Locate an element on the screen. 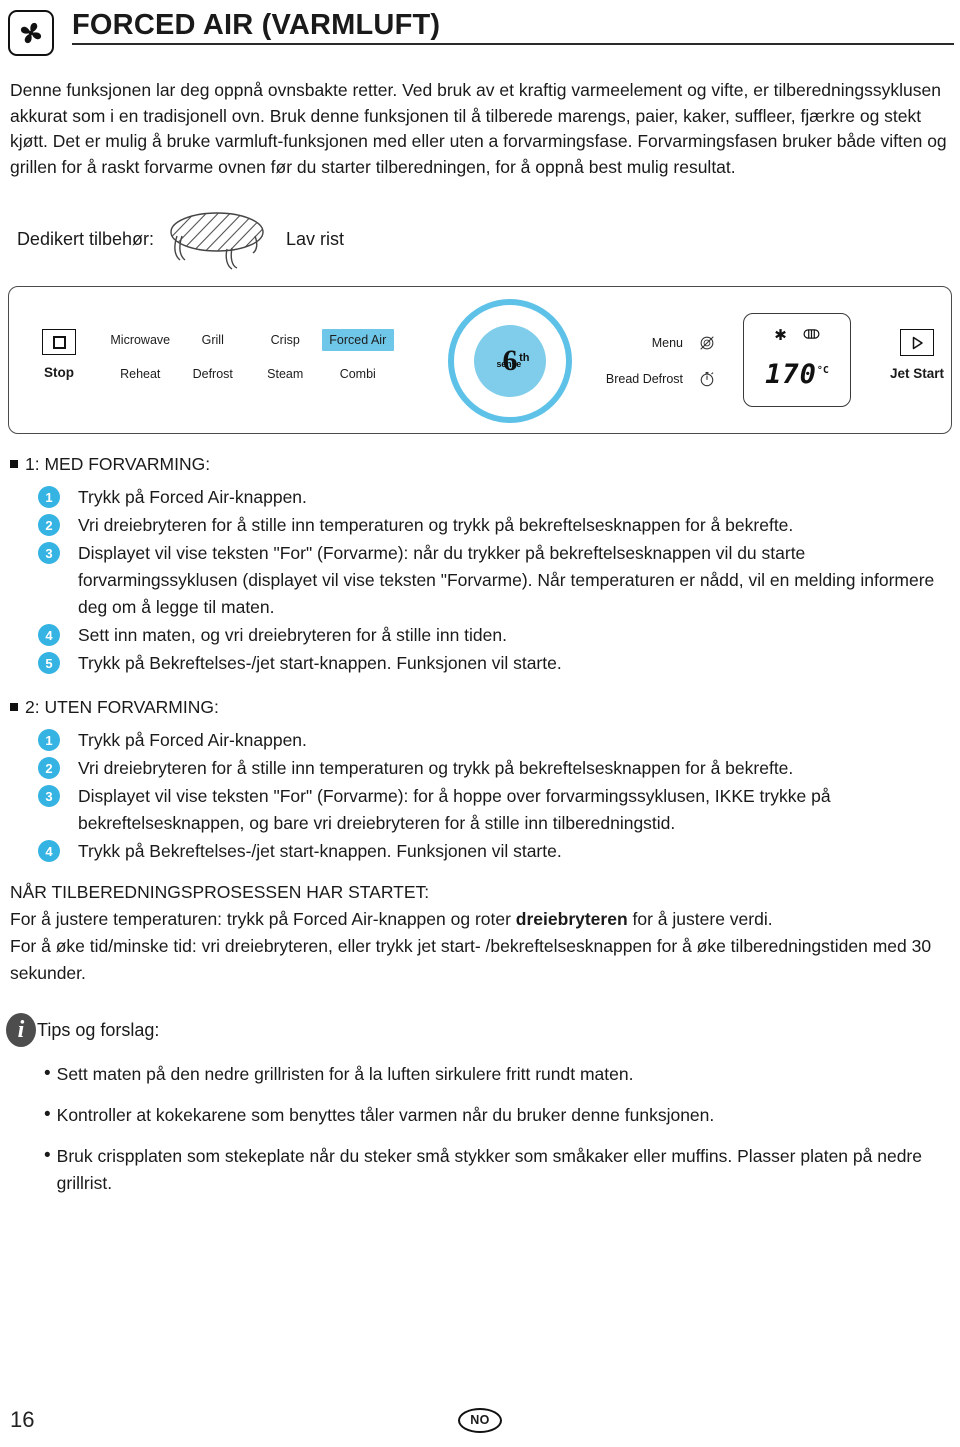  step-number-badge: 5 is located at coordinates (49, 663).